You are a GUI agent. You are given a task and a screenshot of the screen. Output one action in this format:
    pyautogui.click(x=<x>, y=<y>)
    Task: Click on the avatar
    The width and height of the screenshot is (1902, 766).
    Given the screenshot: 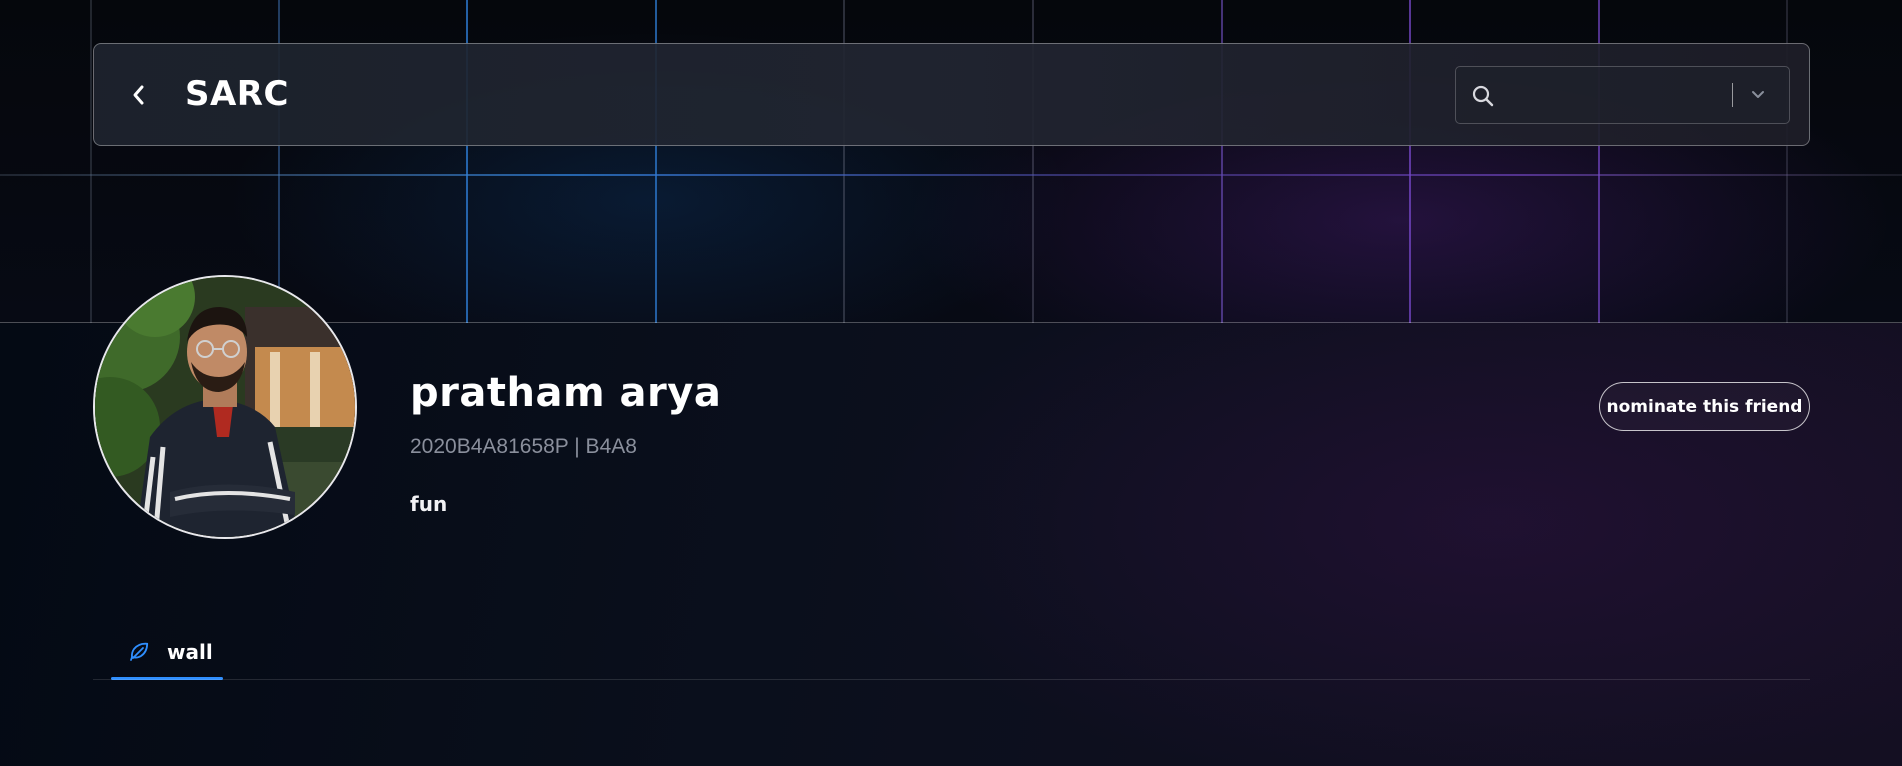 What is the action you would take?
    pyautogui.click(x=225, y=407)
    